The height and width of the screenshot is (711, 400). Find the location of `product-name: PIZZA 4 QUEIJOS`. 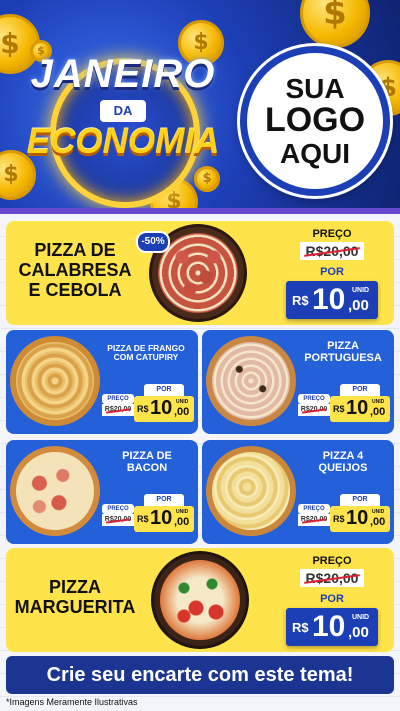

product-name: PIZZA 4 QUEIJOS is located at coordinates (343, 462).